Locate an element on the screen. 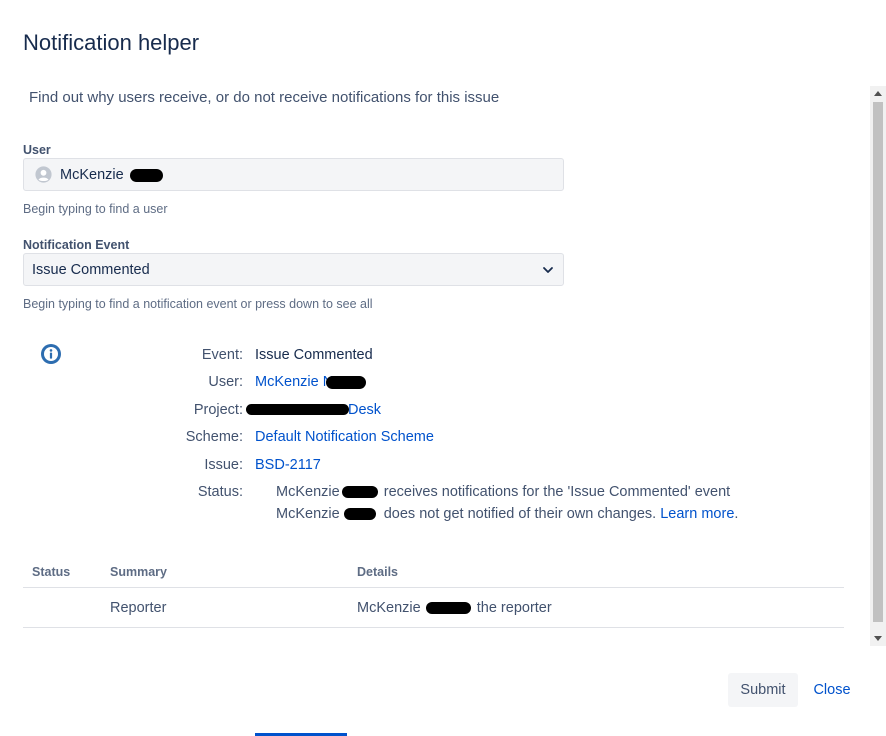 This screenshot has height=736, width=886. table-header-summary: Summary is located at coordinates (138, 572).